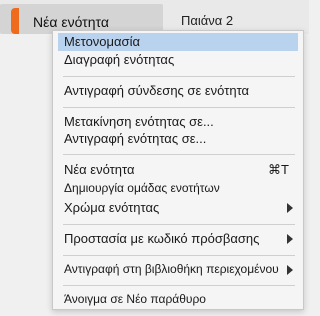 The height and width of the screenshot is (316, 320). I want to click on section-tab-bar: Νέα ενότητα Παιάνα 2, so click(154, 17).